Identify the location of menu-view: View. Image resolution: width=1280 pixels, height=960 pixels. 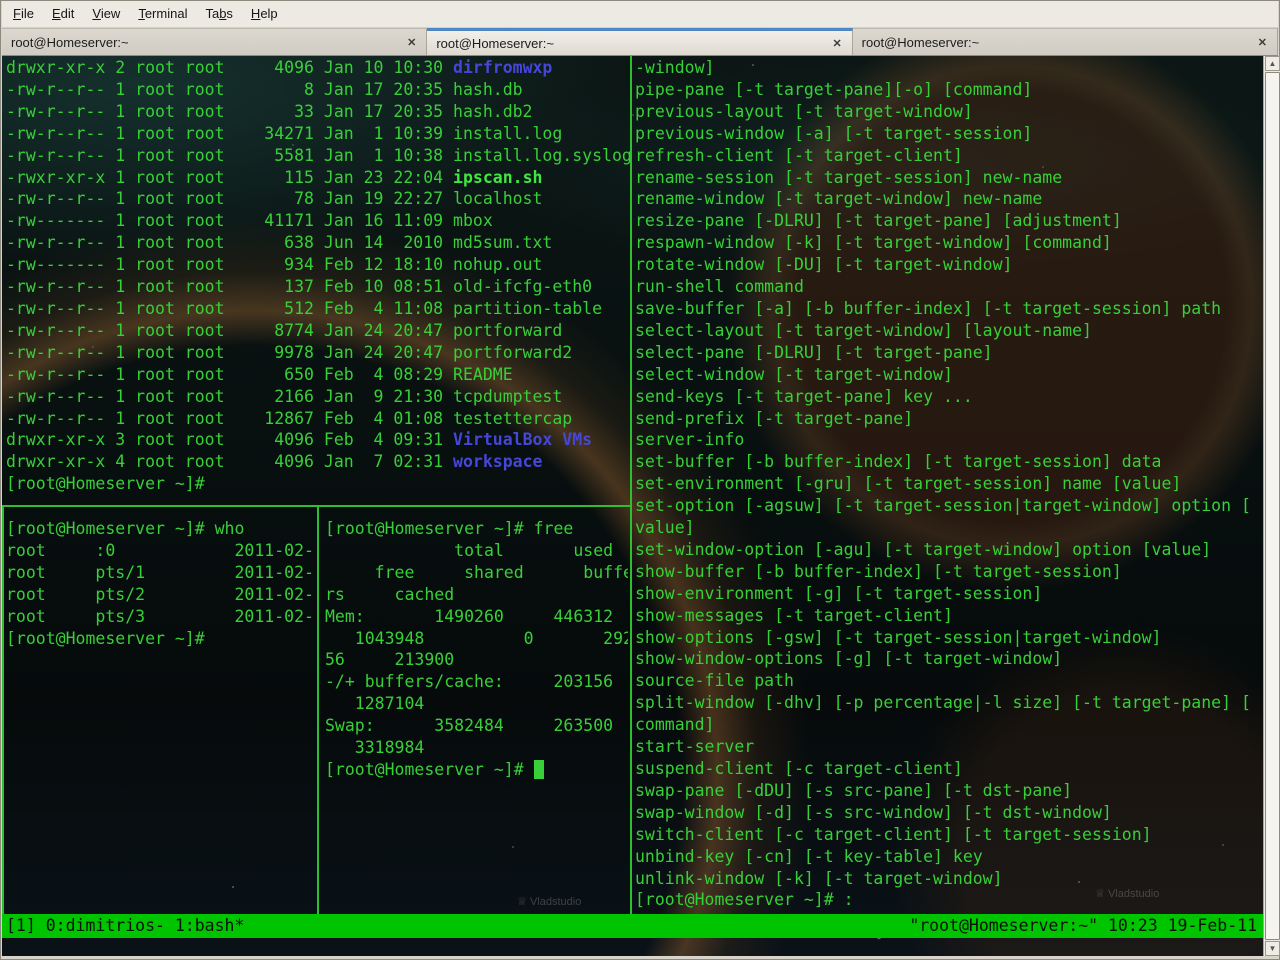
(106, 14).